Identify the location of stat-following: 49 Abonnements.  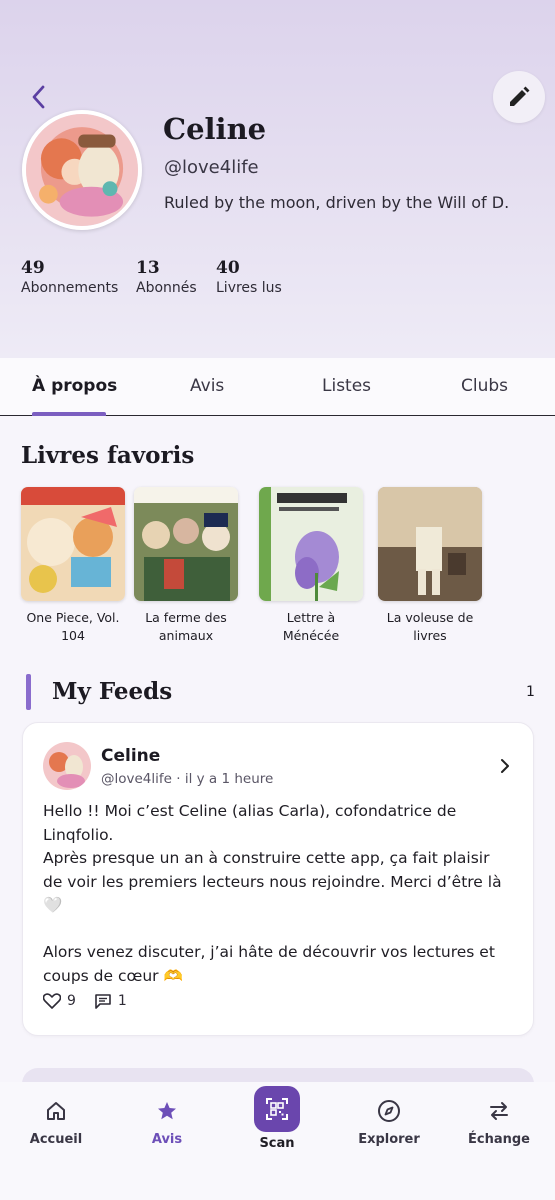
(69, 277).